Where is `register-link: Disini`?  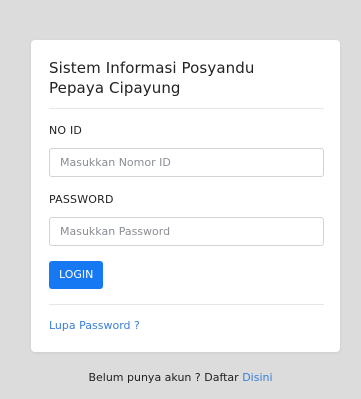
register-link: Disini is located at coordinates (257, 377).